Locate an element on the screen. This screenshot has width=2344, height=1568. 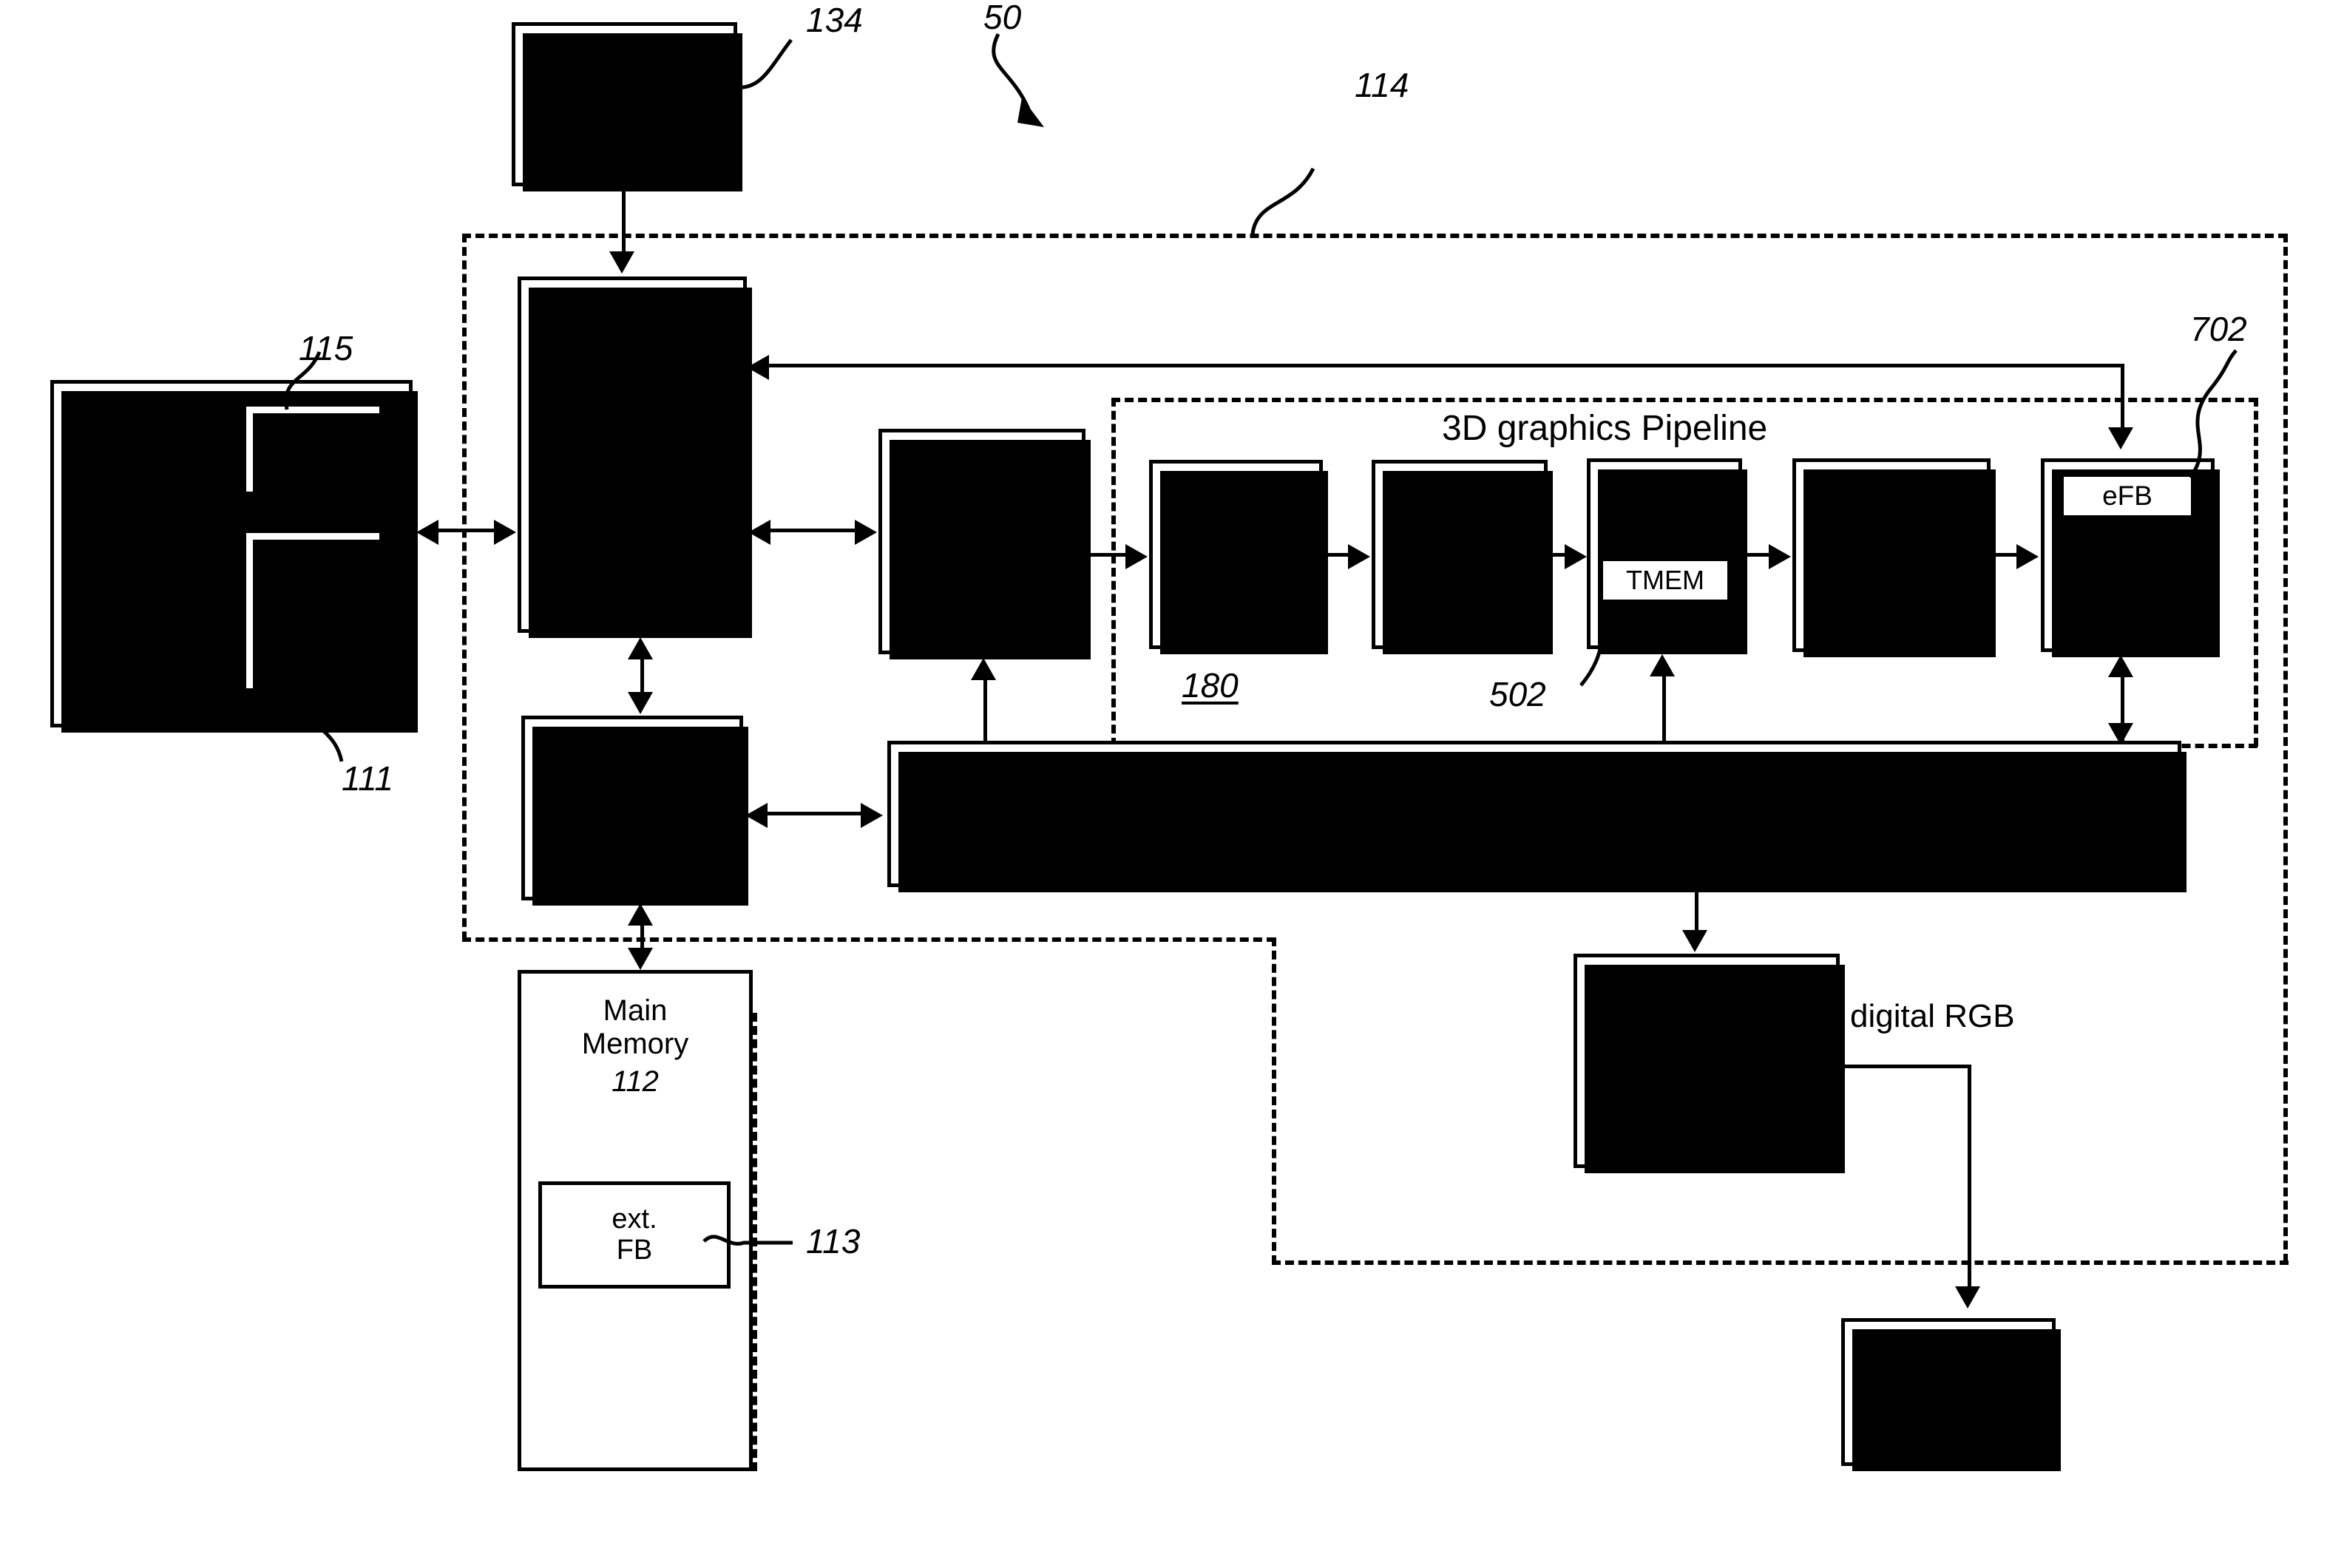
ref-134: 134 is located at coordinates (834, 20).